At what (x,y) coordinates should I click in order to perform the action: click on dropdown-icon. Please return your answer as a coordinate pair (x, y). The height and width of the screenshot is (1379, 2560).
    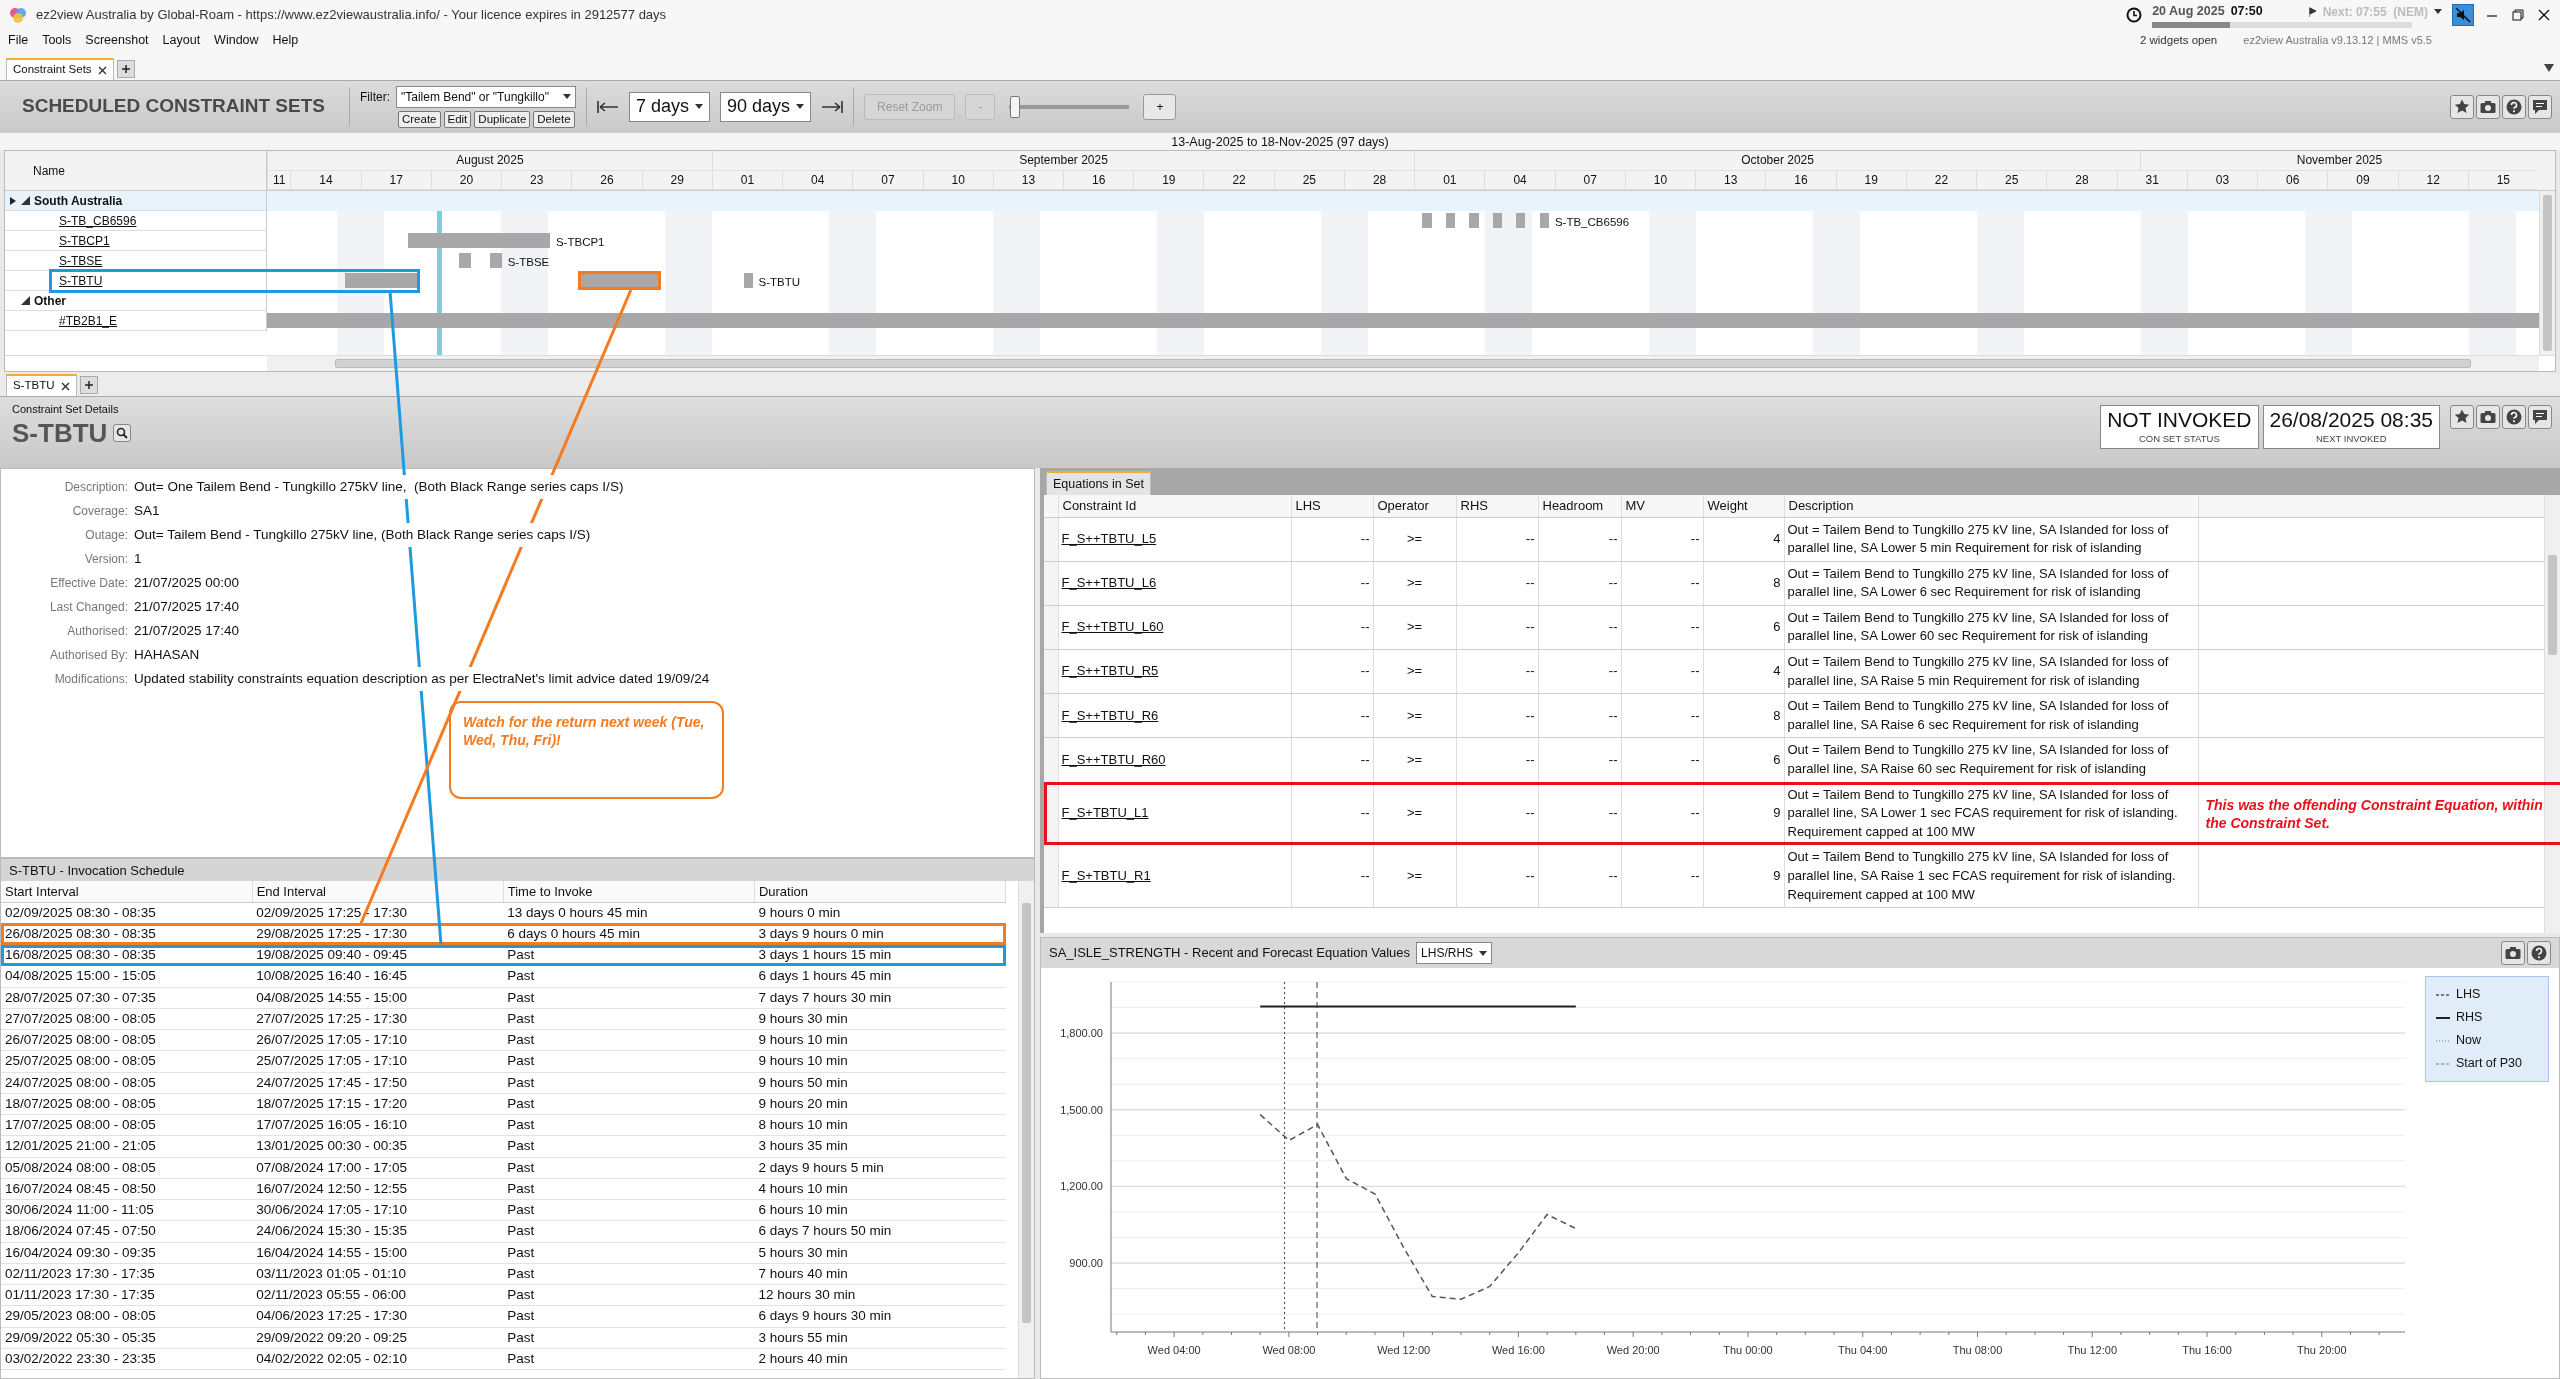
    Looking at the image, I should click on (2549, 68).